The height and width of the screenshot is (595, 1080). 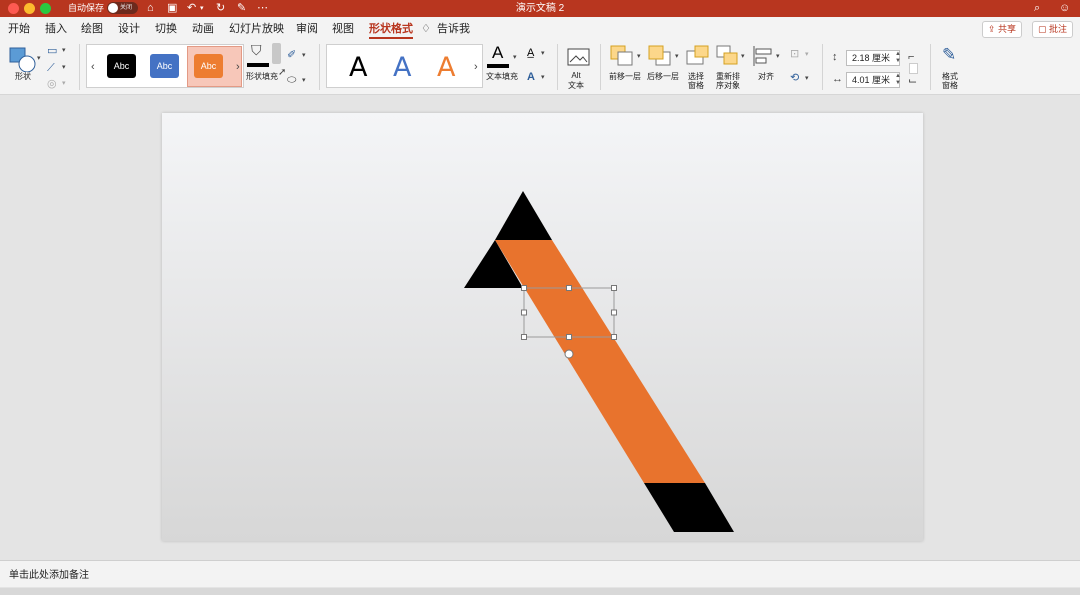 I want to click on shapes-icon, so click(x=23, y=59).